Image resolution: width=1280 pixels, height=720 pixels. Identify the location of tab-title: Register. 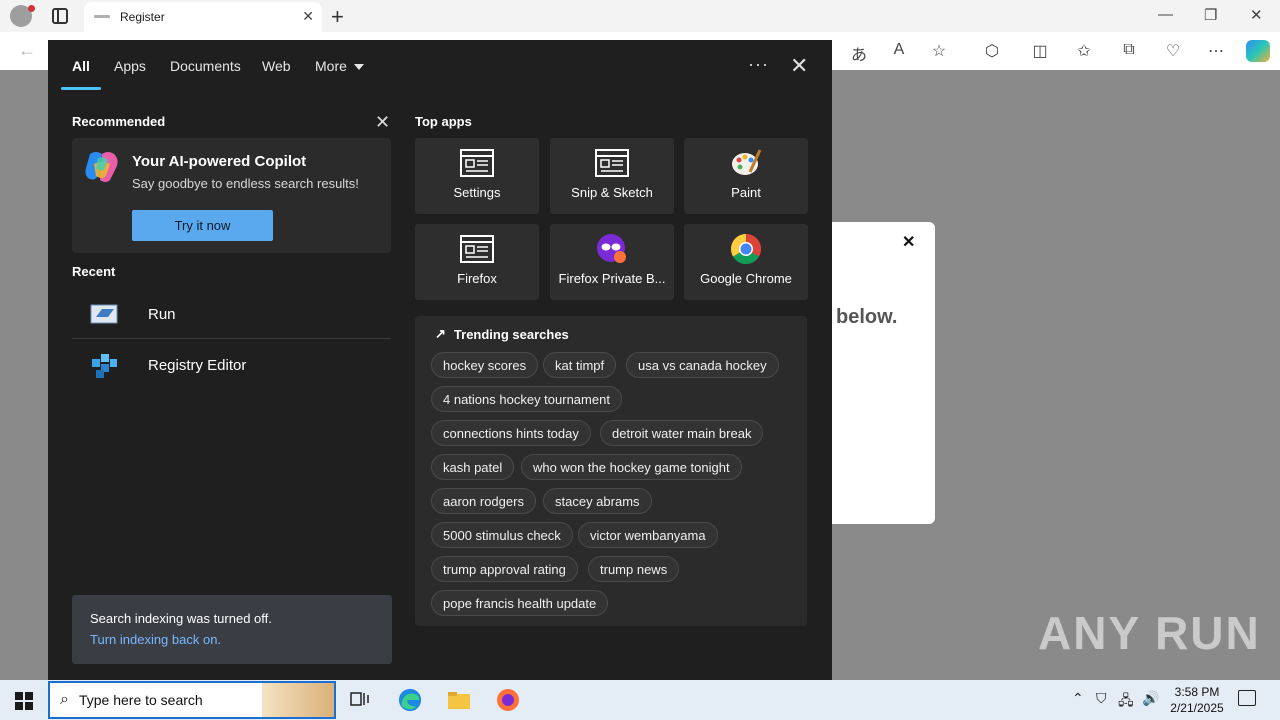
(142, 17).